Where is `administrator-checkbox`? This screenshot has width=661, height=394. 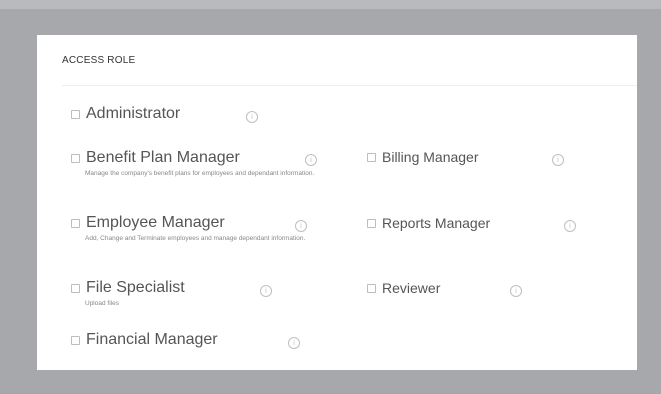
administrator-checkbox is located at coordinates (75, 114).